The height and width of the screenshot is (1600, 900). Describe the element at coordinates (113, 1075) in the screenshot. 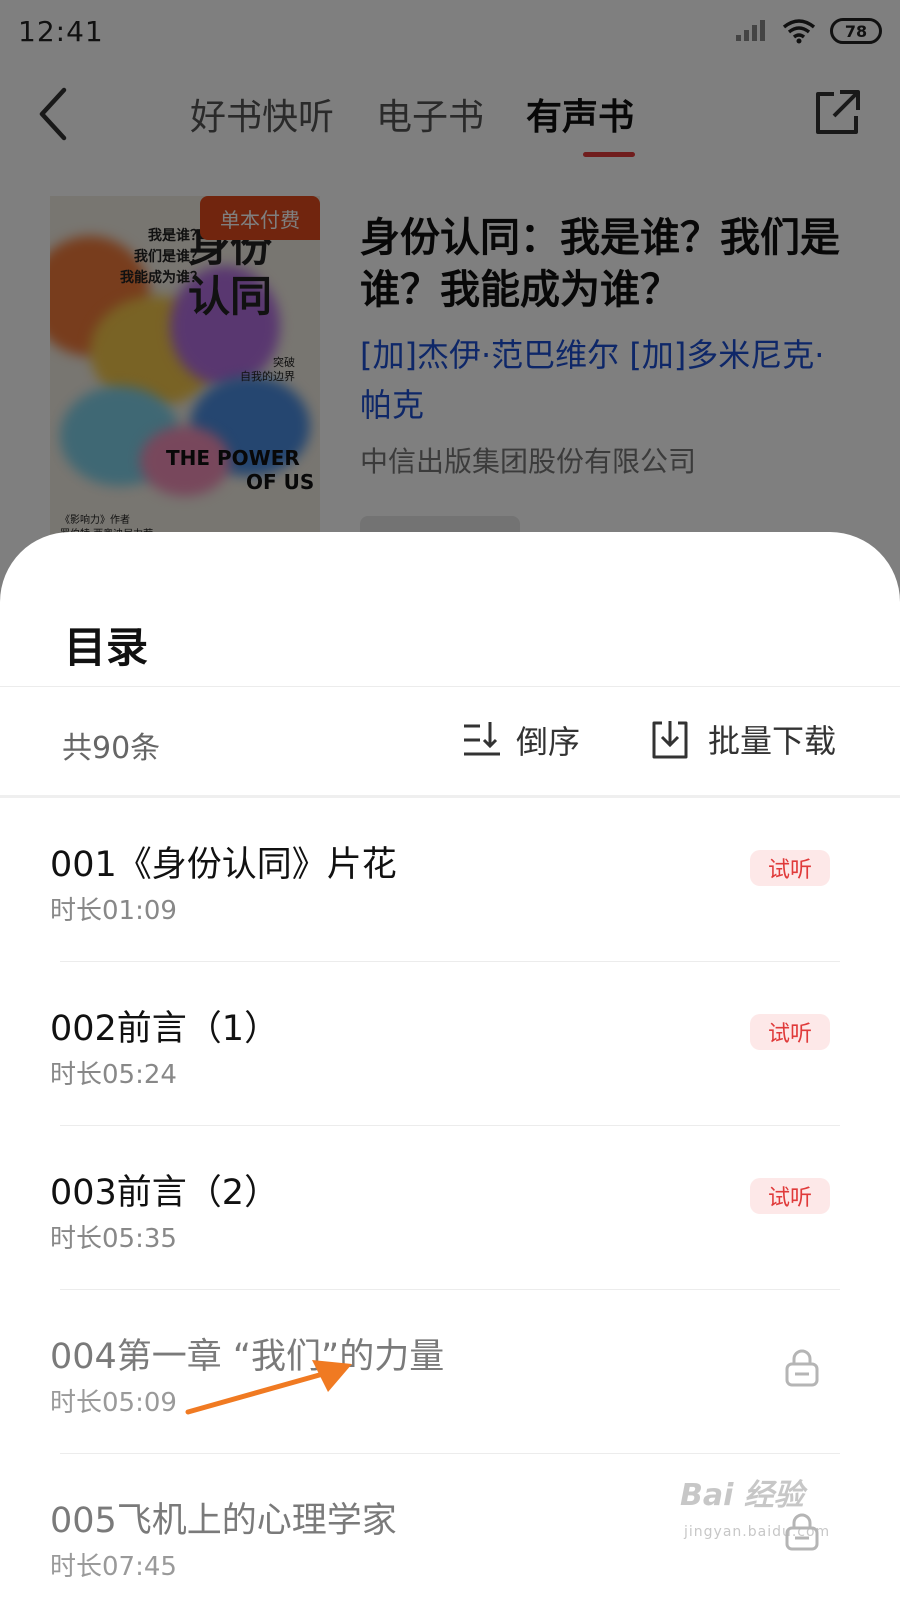

I see `chapter-duration: 时长05:24` at that location.